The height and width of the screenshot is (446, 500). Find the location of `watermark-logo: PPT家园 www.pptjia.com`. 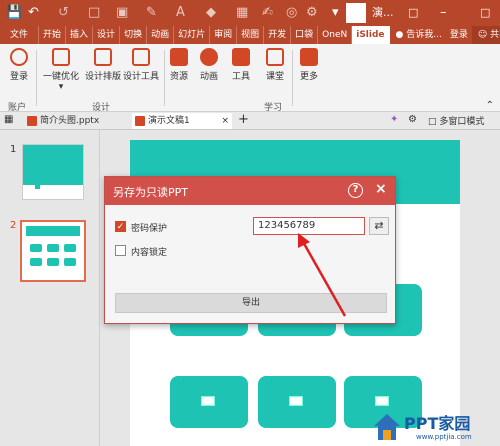

watermark-logo: PPT家园 www.pptjia.com is located at coordinates (436, 427).